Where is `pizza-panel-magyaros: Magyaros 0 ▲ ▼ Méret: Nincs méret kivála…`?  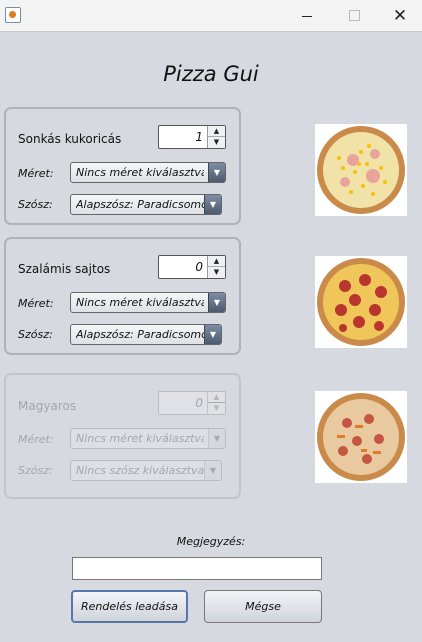
pizza-panel-magyaros: Magyaros 0 ▲ ▼ Méret: Nincs méret kivála… is located at coordinates (122, 436).